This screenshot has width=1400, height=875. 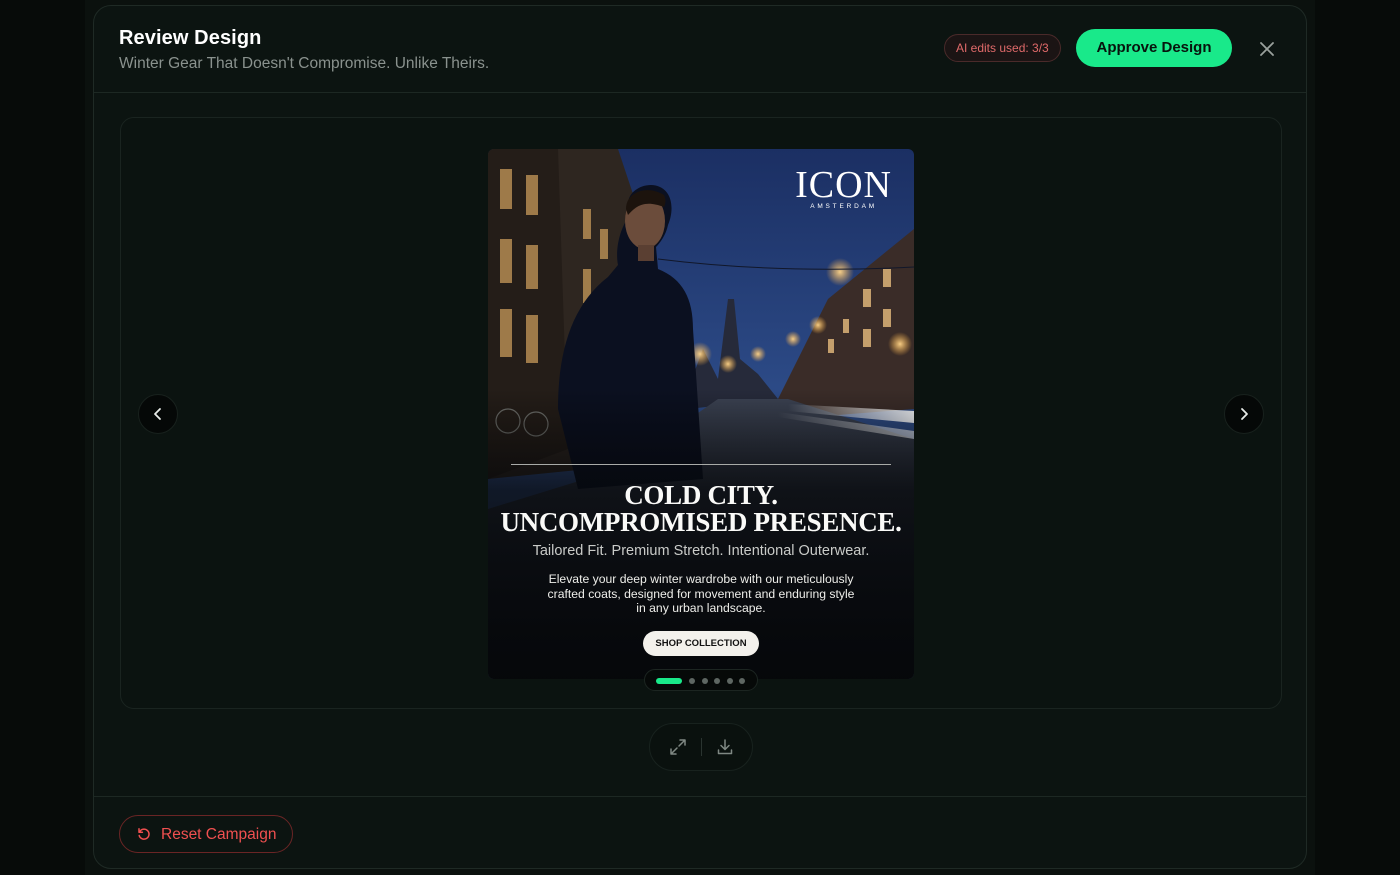 I want to click on brand-logo: ICON AMSTERDAM, so click(x=843, y=187).